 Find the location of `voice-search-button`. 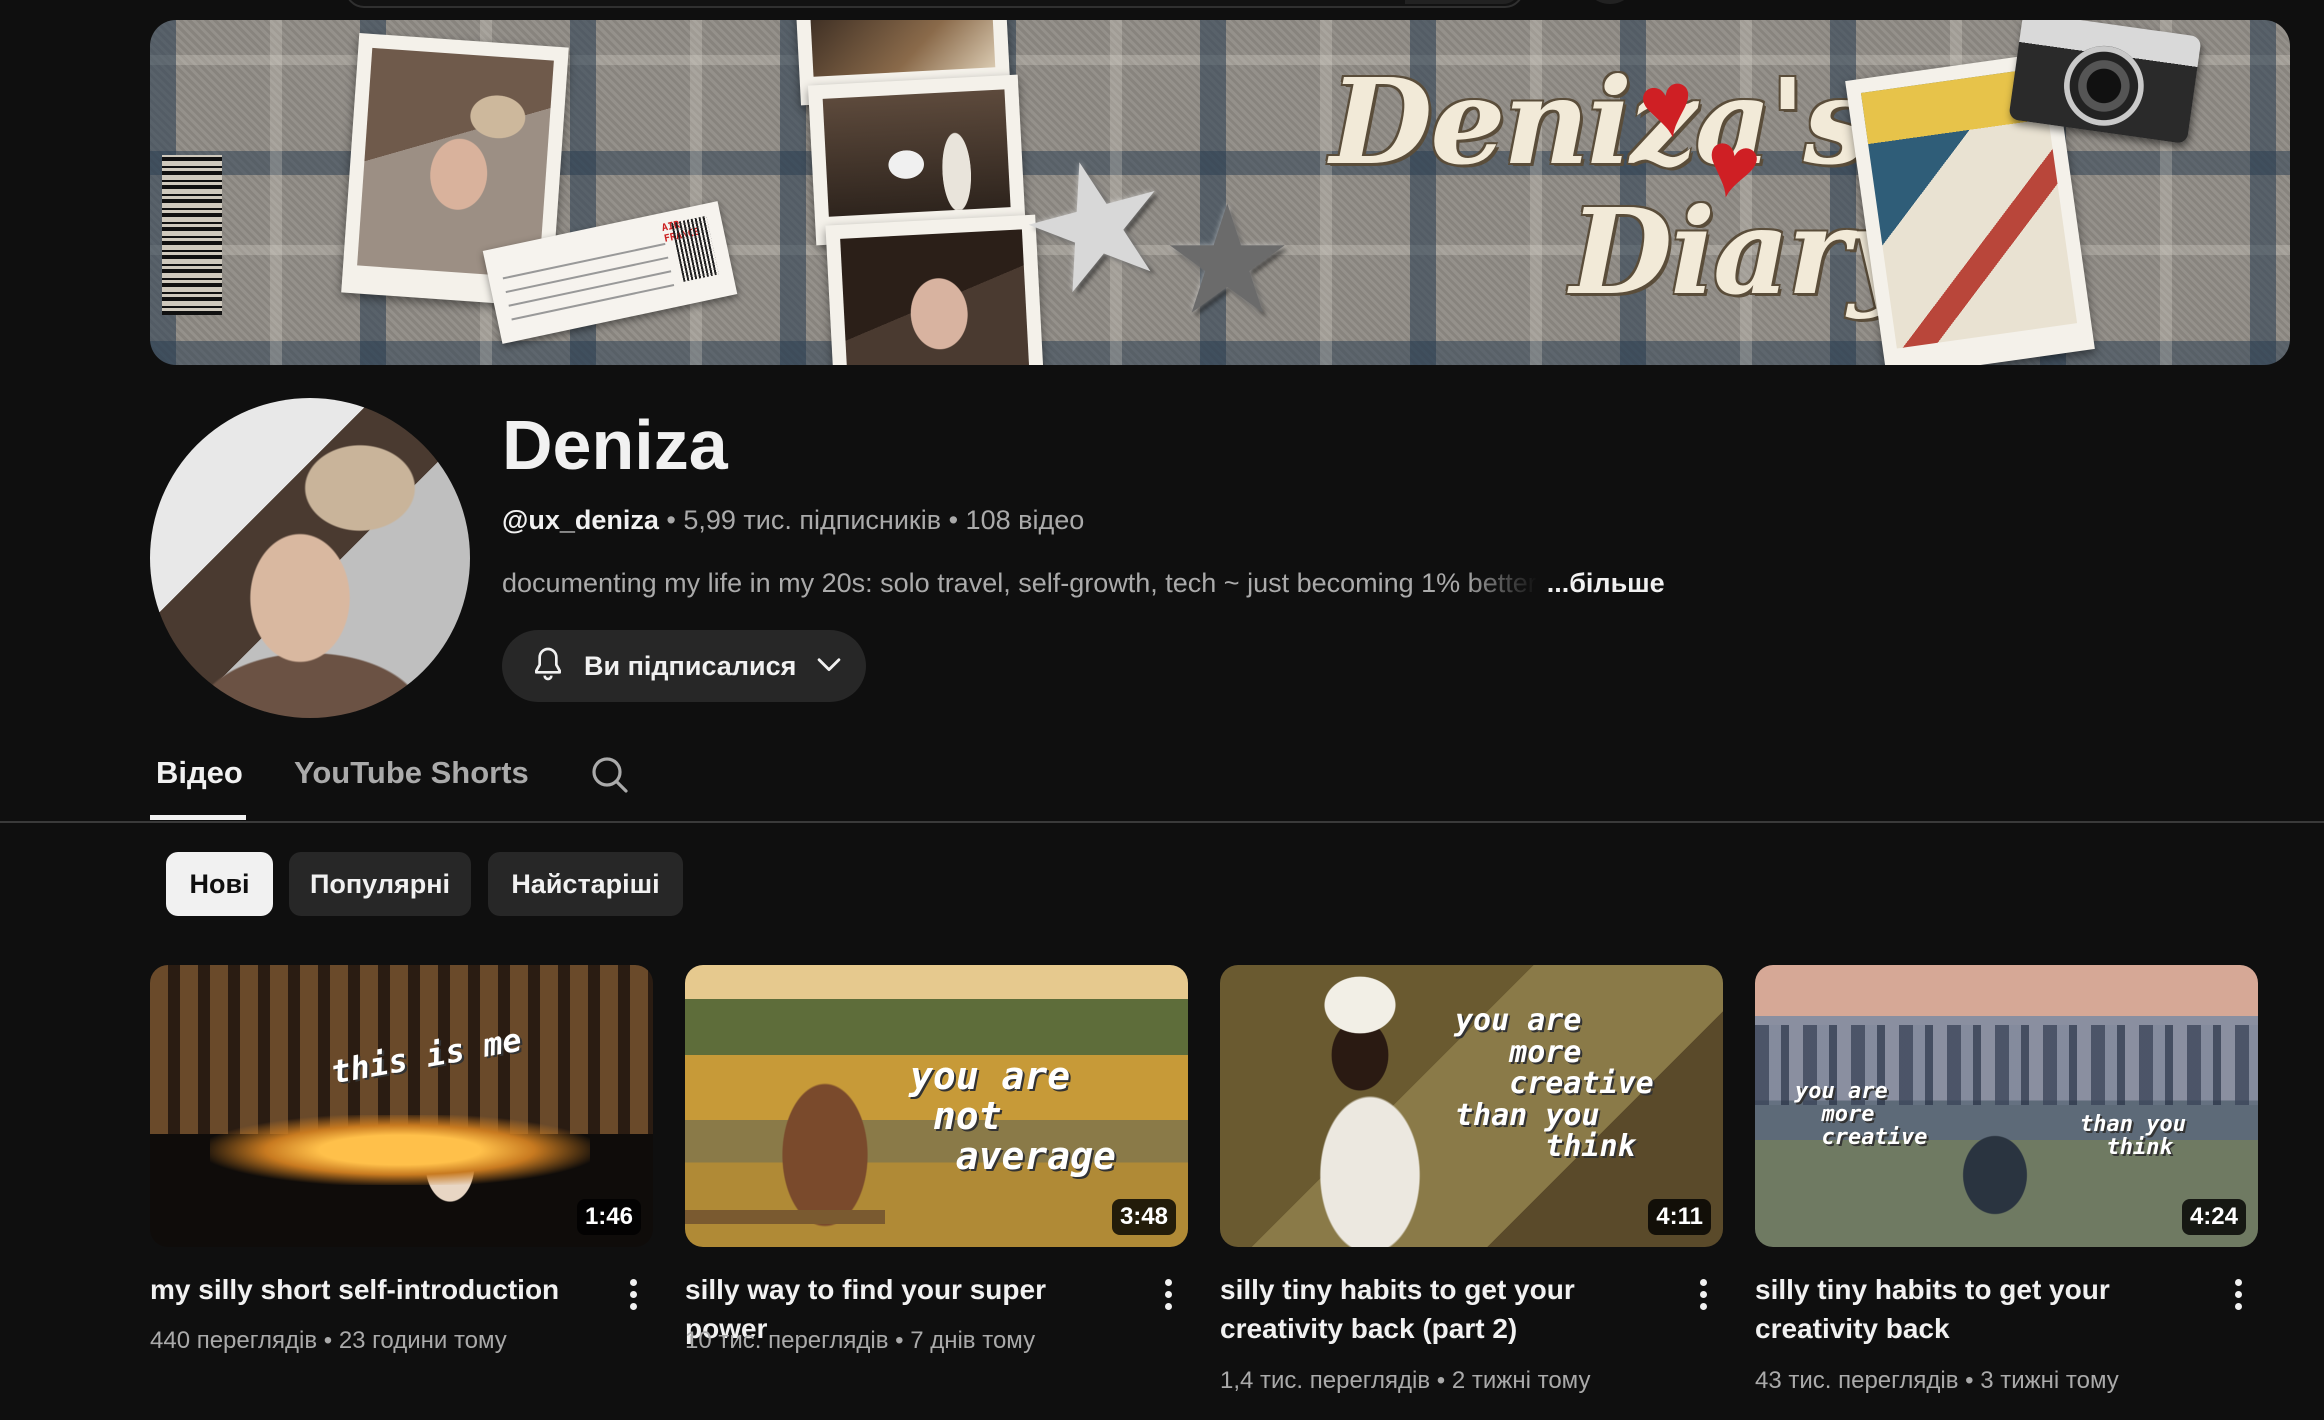

voice-search-button is located at coordinates (1610, 2).